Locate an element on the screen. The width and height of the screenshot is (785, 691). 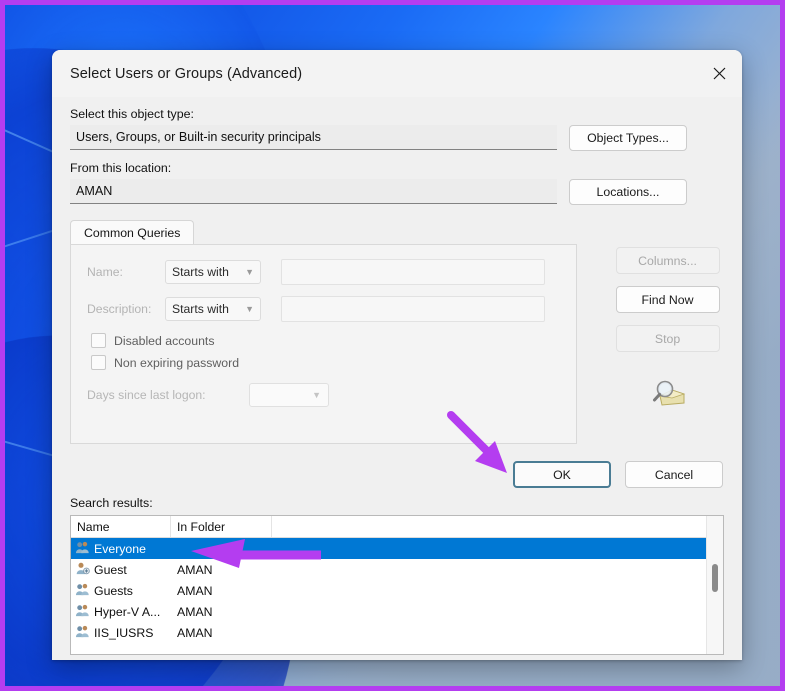
search-results-label: Search results: is located at coordinates (111, 503).